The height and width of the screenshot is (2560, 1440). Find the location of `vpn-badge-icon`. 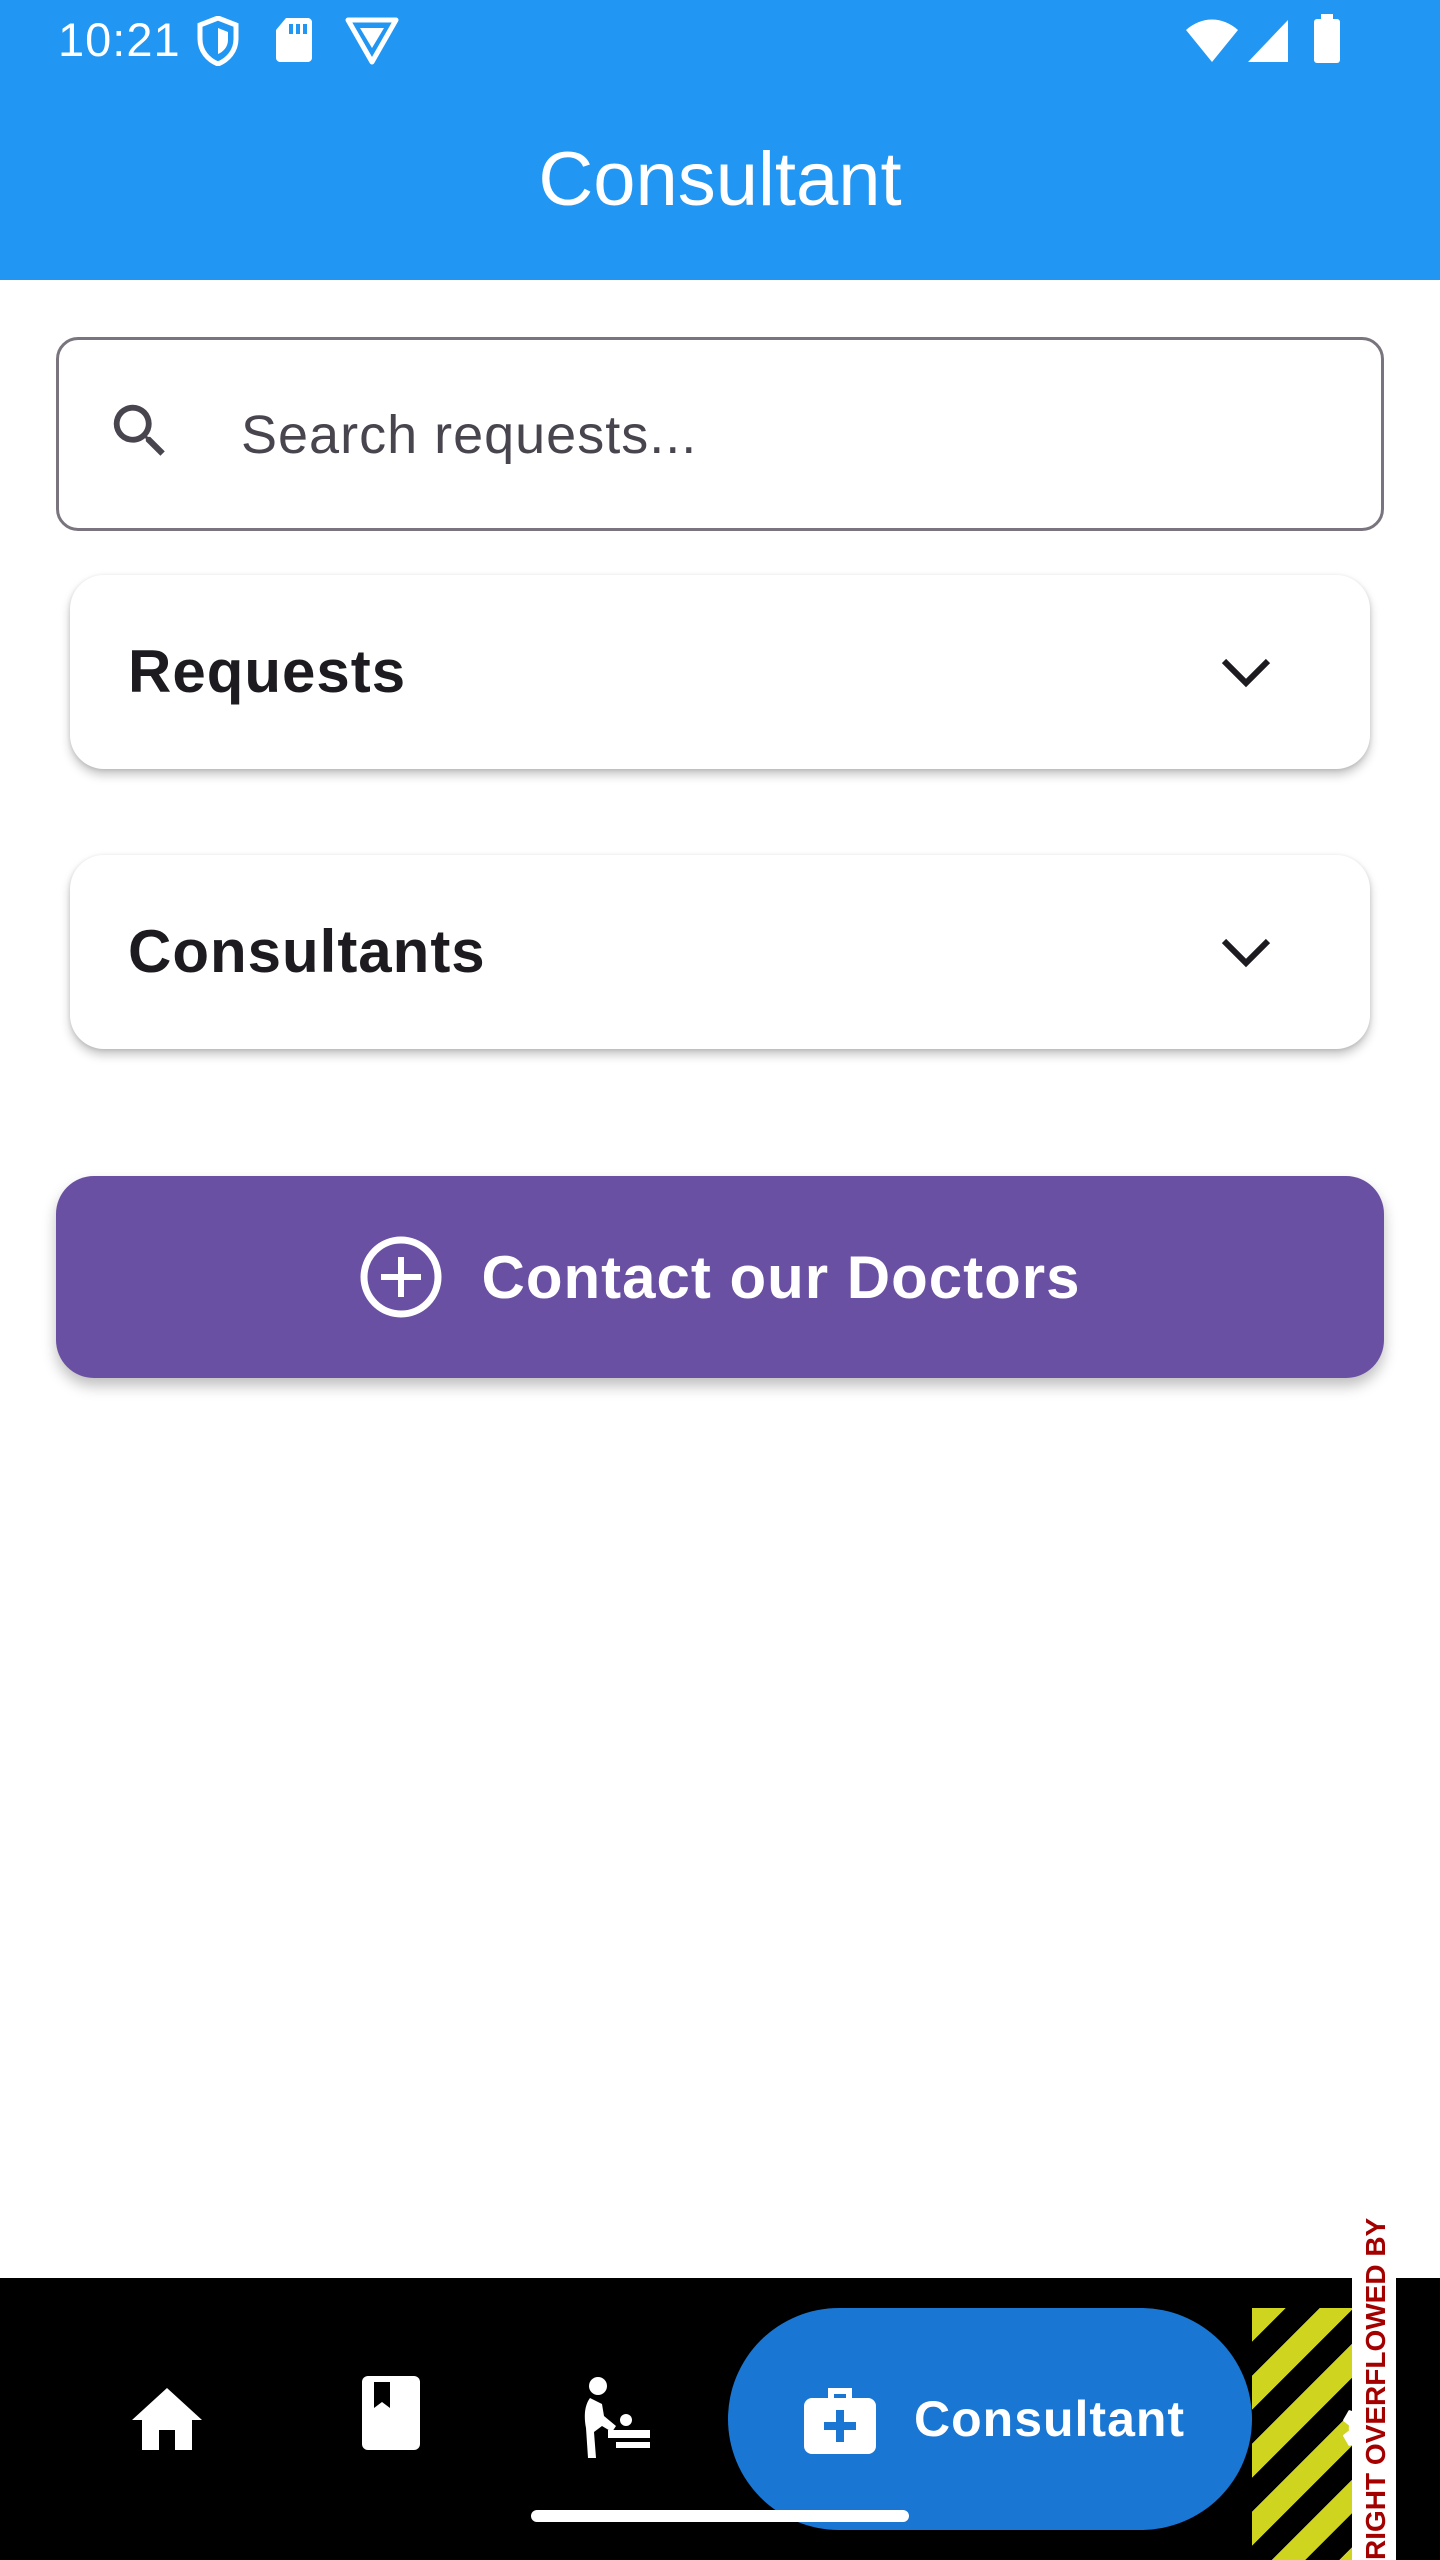

vpn-badge-icon is located at coordinates (372, 41).